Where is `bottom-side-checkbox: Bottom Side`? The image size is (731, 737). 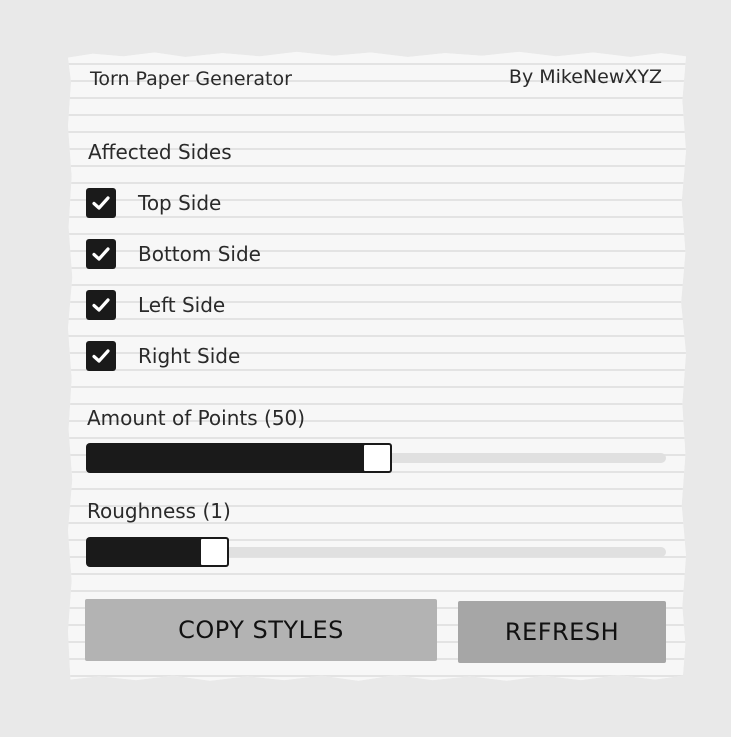
bottom-side-checkbox: Bottom Side is located at coordinates (173, 254).